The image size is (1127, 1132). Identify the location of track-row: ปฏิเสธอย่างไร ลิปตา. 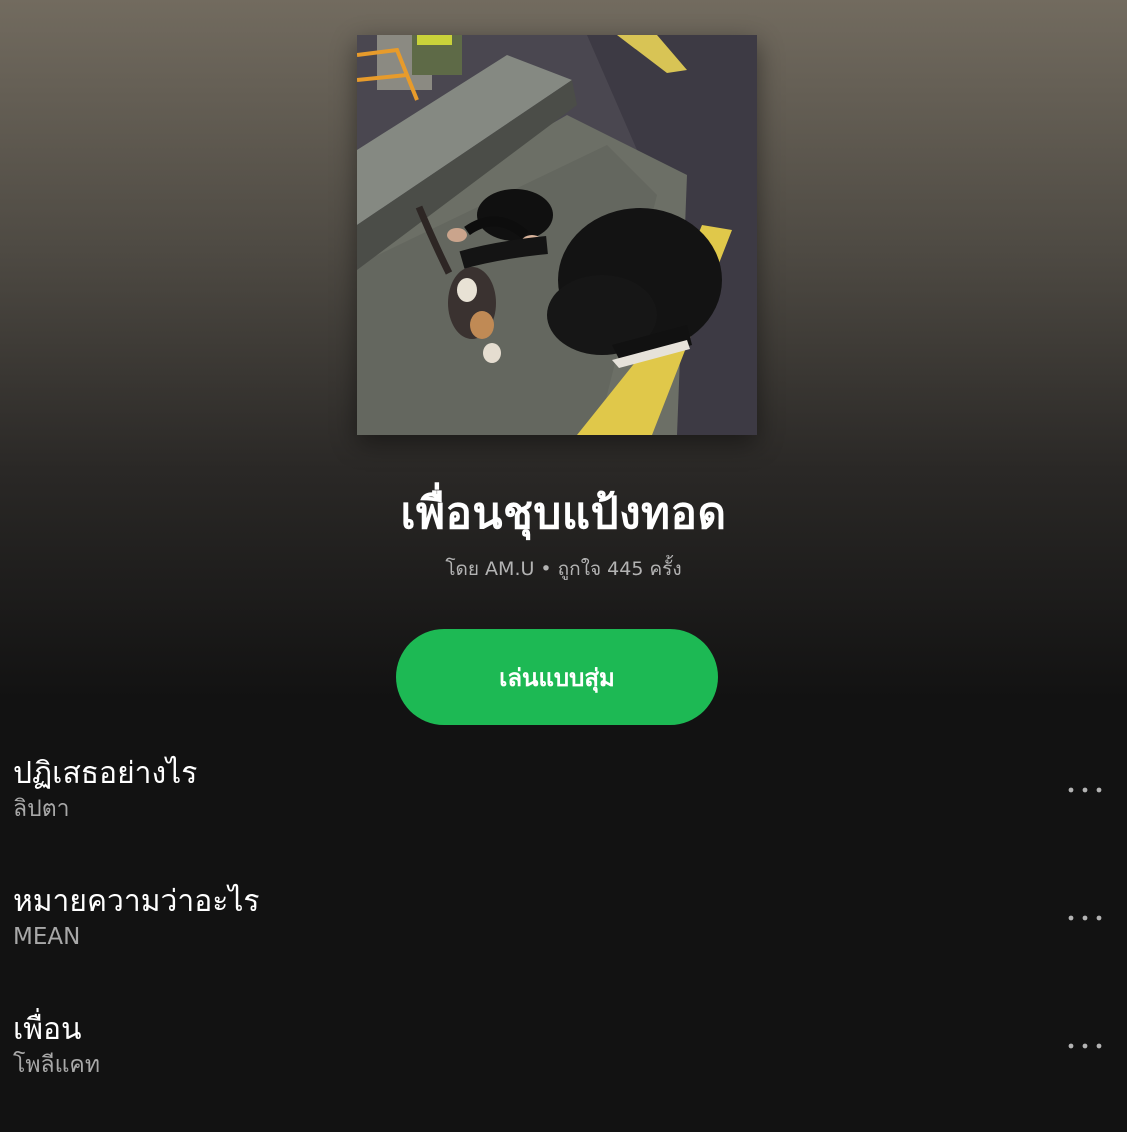
(563, 812).